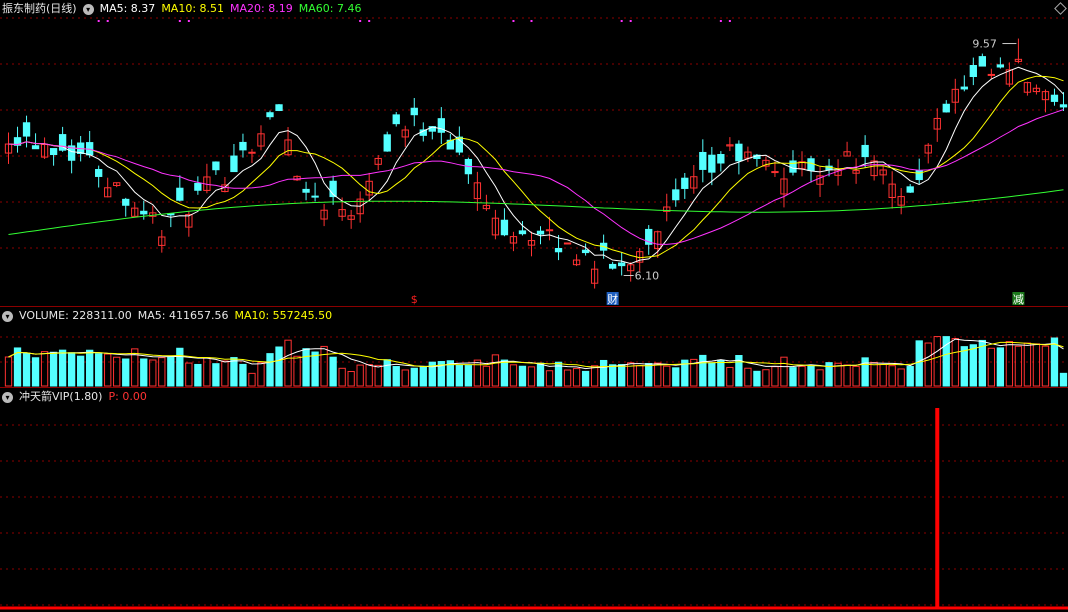 This screenshot has height=612, width=1068. Describe the element at coordinates (414, 299) in the screenshot. I see `event-marker: $` at that location.